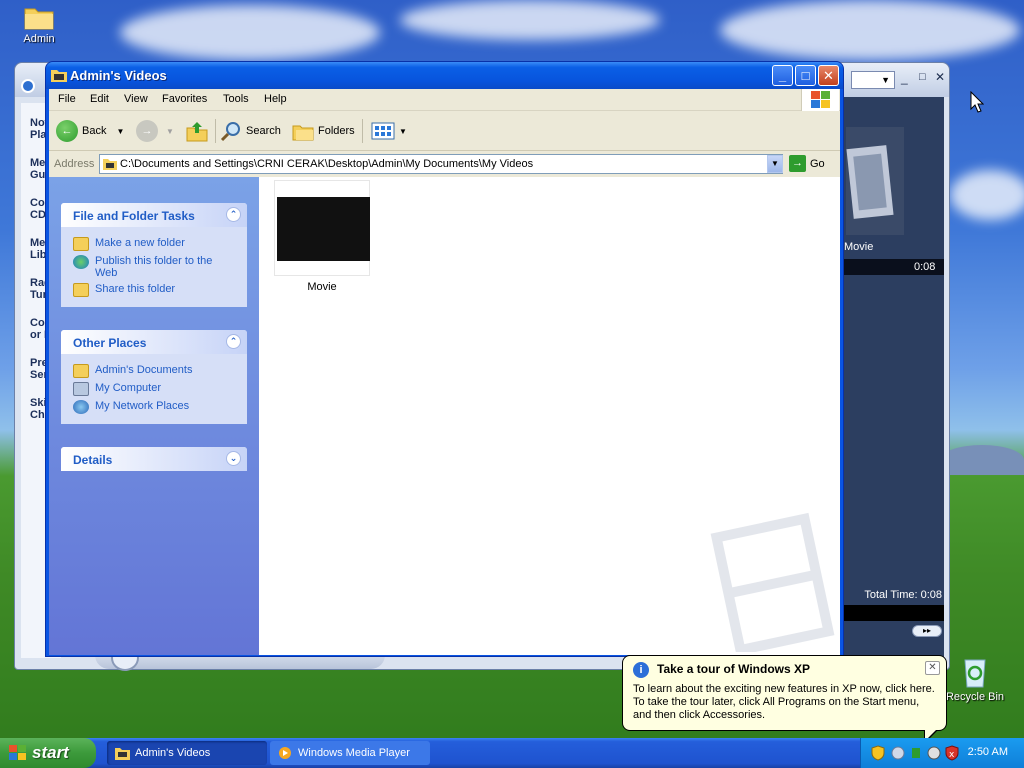  I want to click on wmp-minimize-button: _, so click(904, 78).